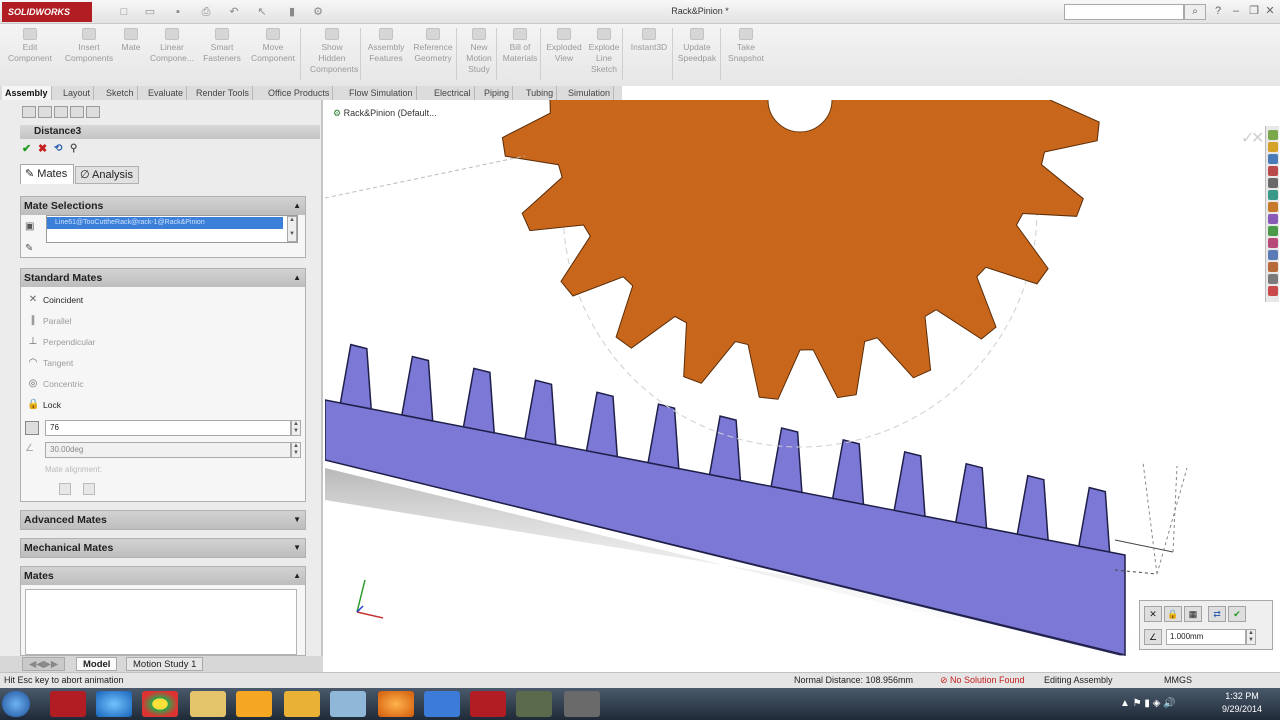 This screenshot has height=720, width=1280. What do you see at coordinates (131, 55) in the screenshot?
I see `ribbon-button-mate: Mate` at bounding box center [131, 55].